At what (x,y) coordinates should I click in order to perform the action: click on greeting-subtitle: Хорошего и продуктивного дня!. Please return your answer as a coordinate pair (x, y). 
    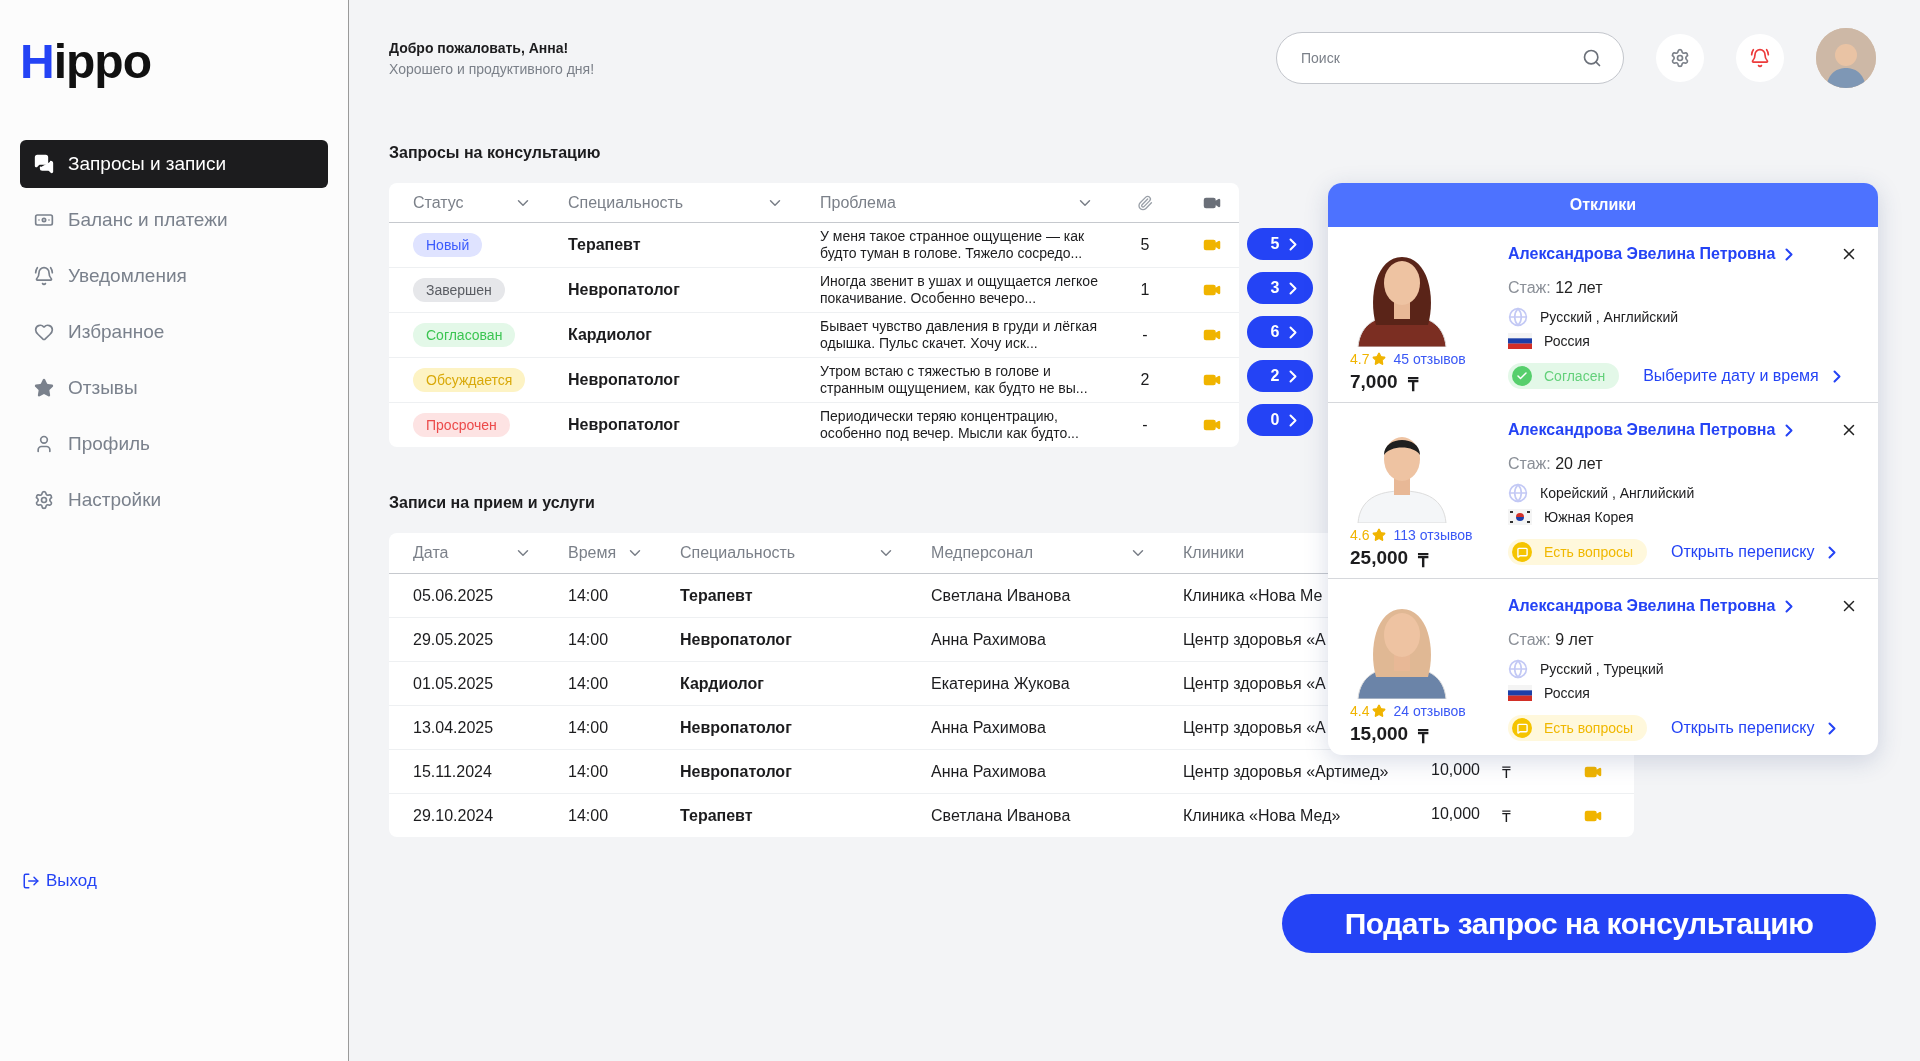
    Looking at the image, I should click on (492, 68).